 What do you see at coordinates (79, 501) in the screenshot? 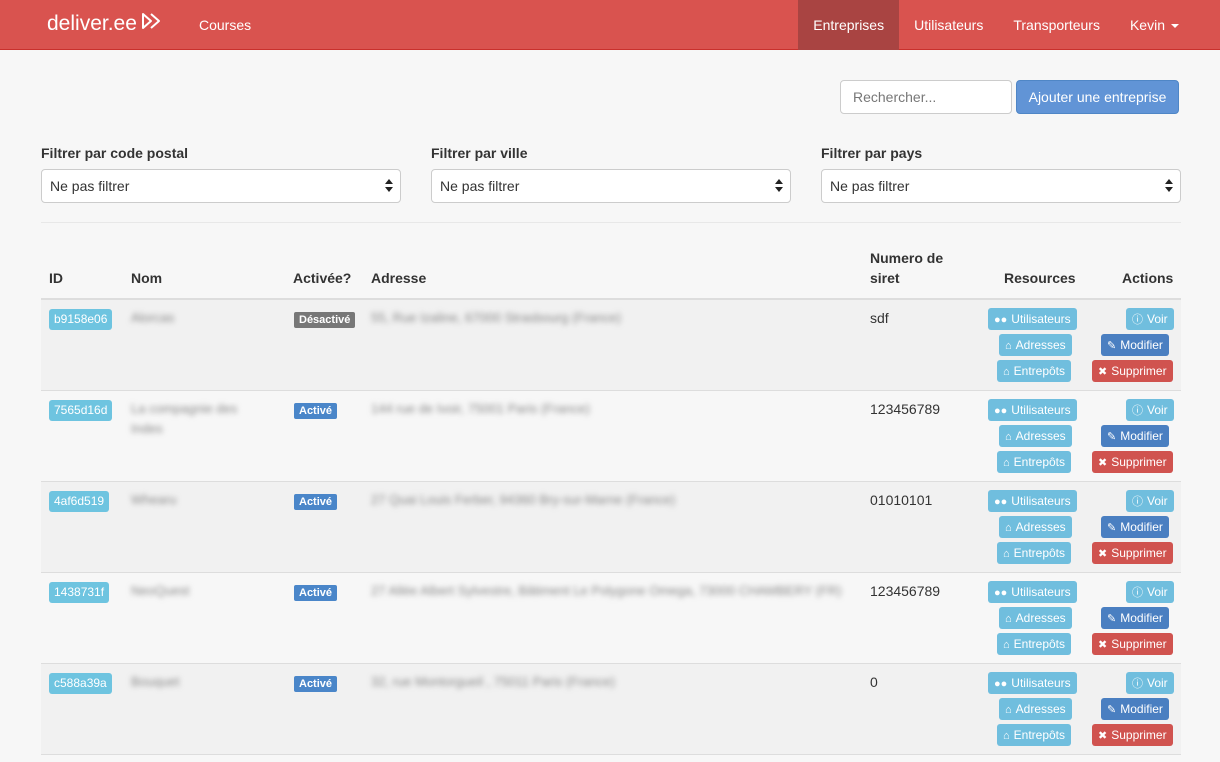
I see `id-badge: 4af6d519` at bounding box center [79, 501].